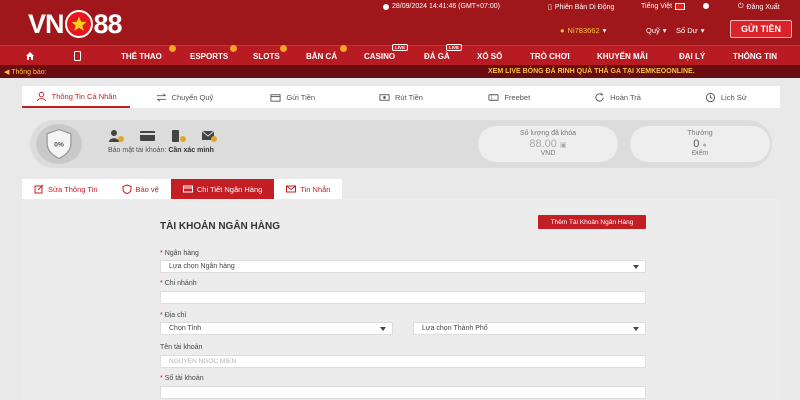  I want to click on tab-freebet: Freebet, so click(509, 97).